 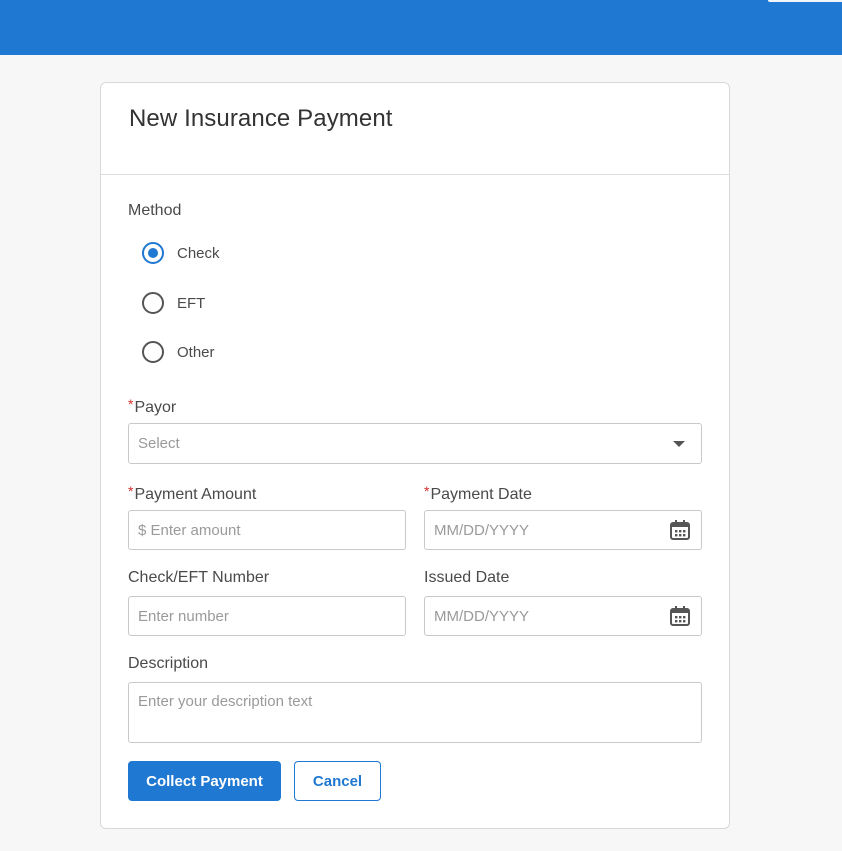 What do you see at coordinates (415, 712) in the screenshot?
I see `description-textarea` at bounding box center [415, 712].